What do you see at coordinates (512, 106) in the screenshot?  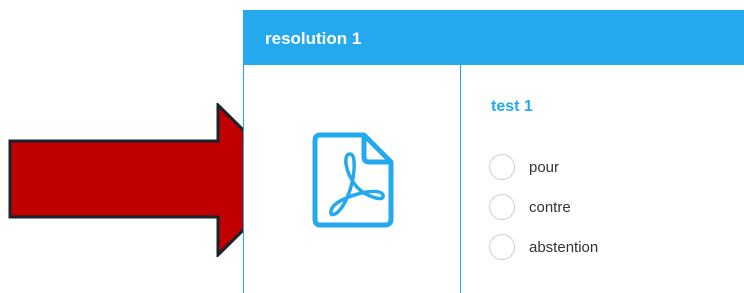 I see `question-title: test 1` at bounding box center [512, 106].